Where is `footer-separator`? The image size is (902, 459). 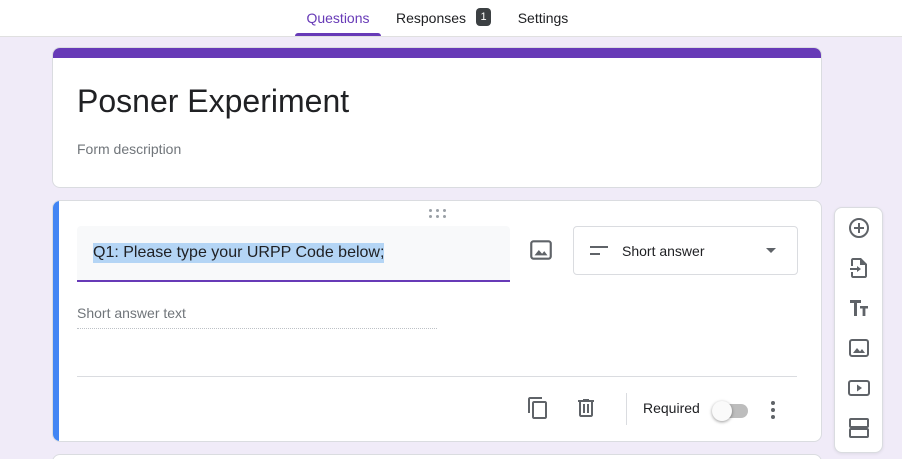
footer-separator is located at coordinates (626, 409).